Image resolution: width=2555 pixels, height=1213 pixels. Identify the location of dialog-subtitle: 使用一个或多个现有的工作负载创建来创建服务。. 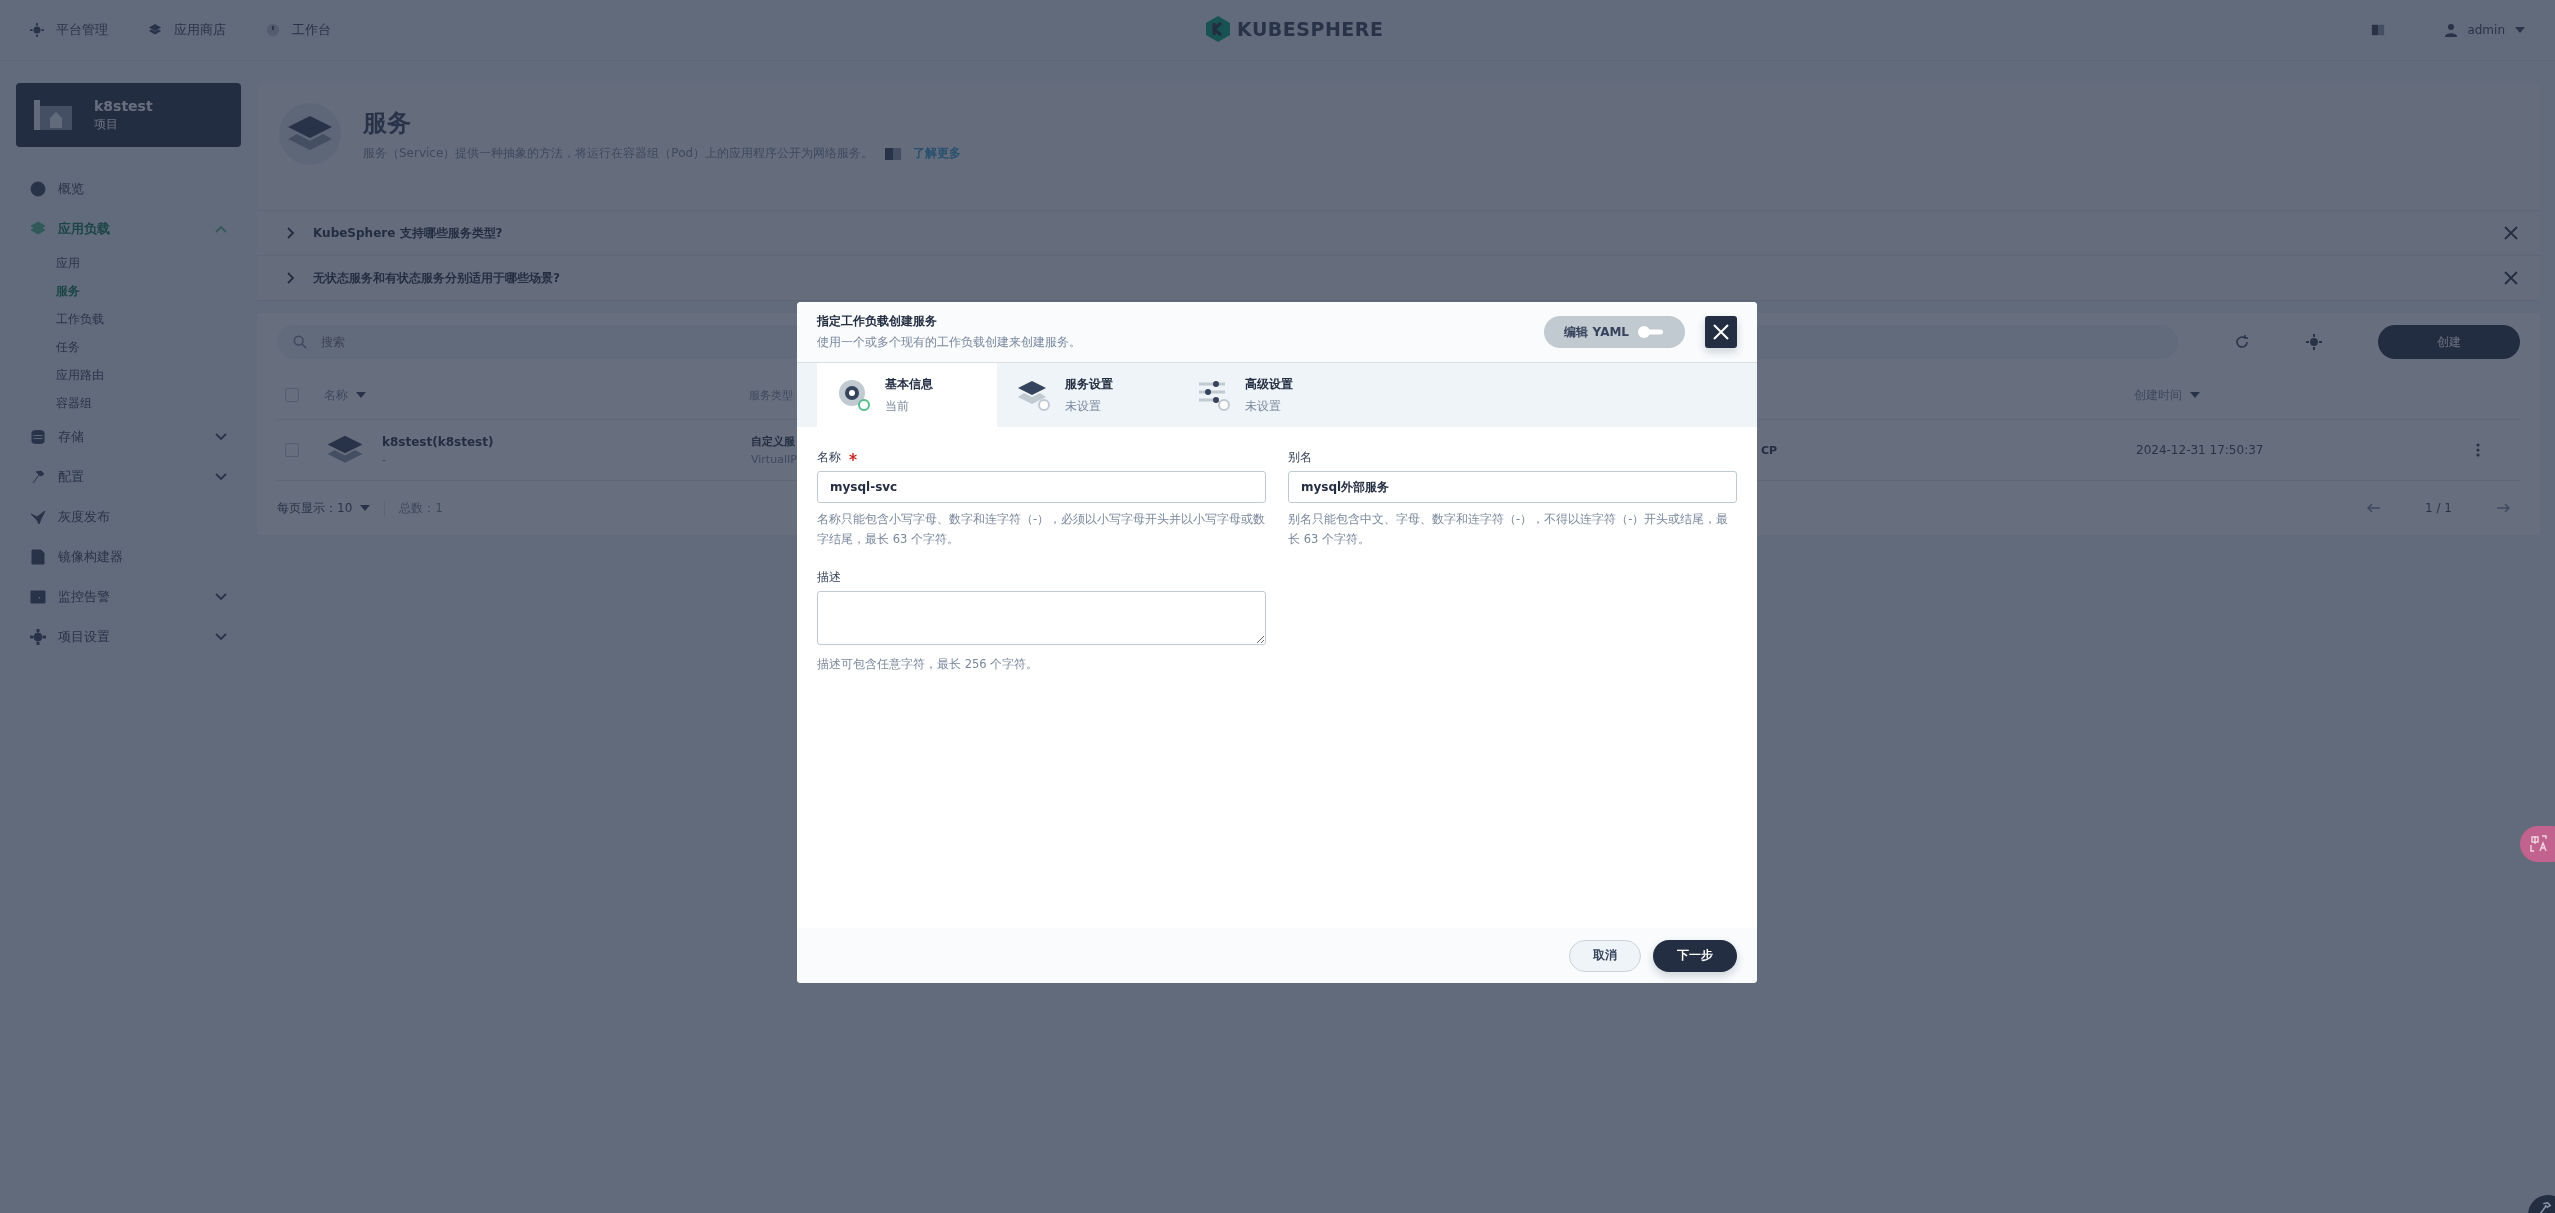
(949, 342).